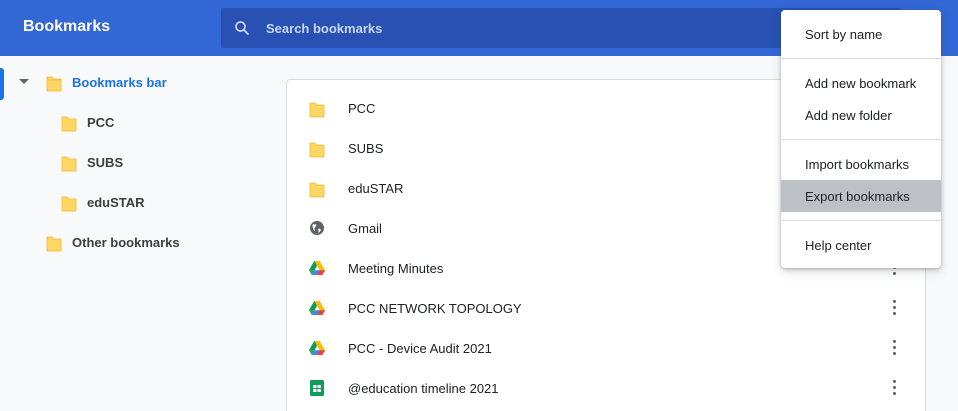 The image size is (958, 411). Describe the element at coordinates (423, 388) in the screenshot. I see `list-item-label: @education timeline 2021` at that location.